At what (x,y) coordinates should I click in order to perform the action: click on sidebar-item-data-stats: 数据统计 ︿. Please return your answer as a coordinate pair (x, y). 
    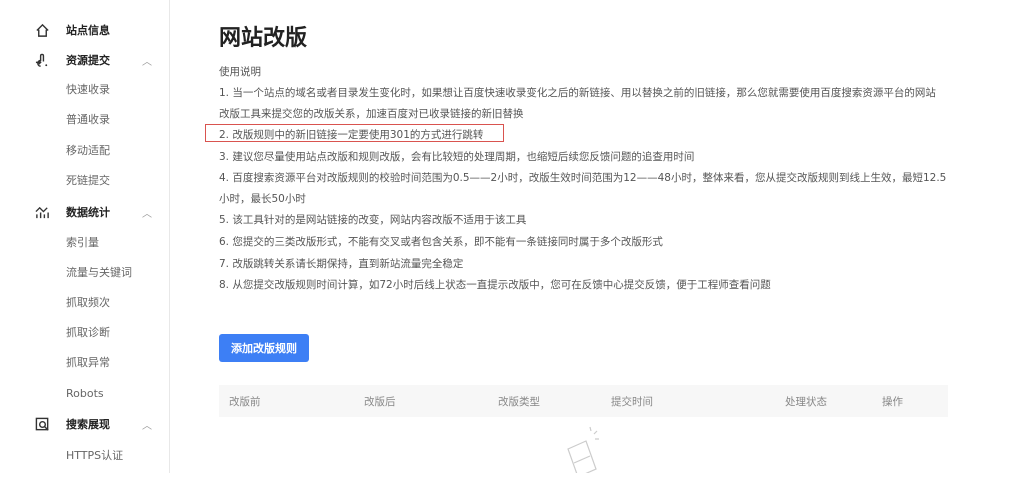
    Looking at the image, I should click on (84, 212).